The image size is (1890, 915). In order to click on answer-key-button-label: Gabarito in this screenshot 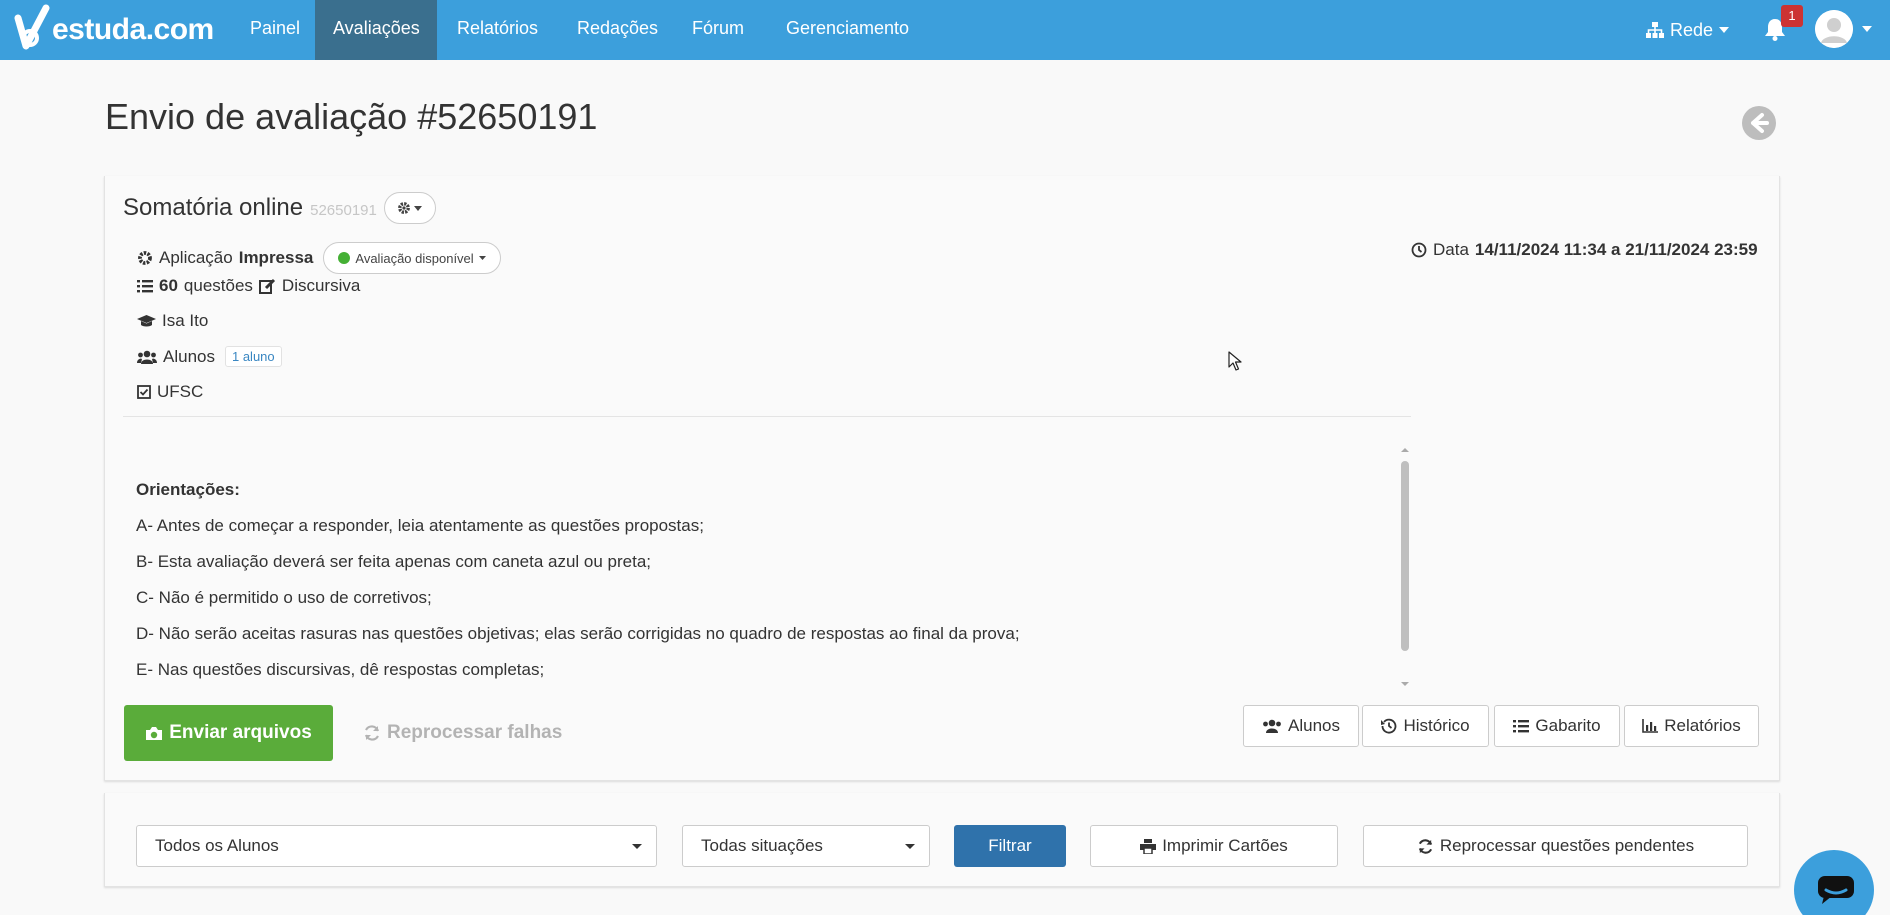, I will do `click(1568, 725)`.